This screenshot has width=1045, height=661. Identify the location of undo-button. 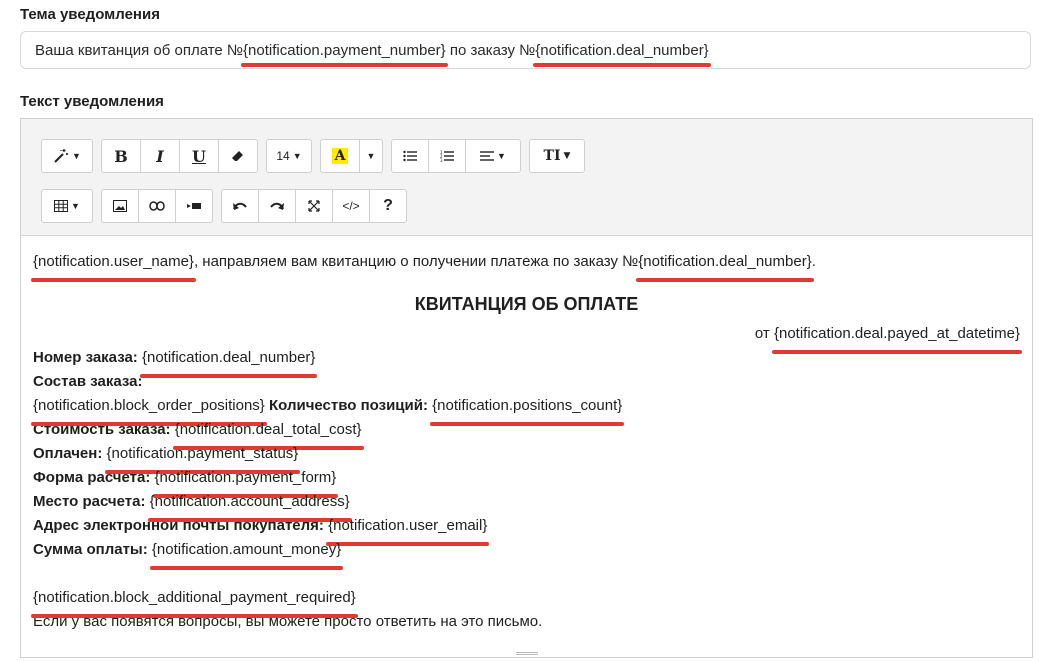
(240, 206).